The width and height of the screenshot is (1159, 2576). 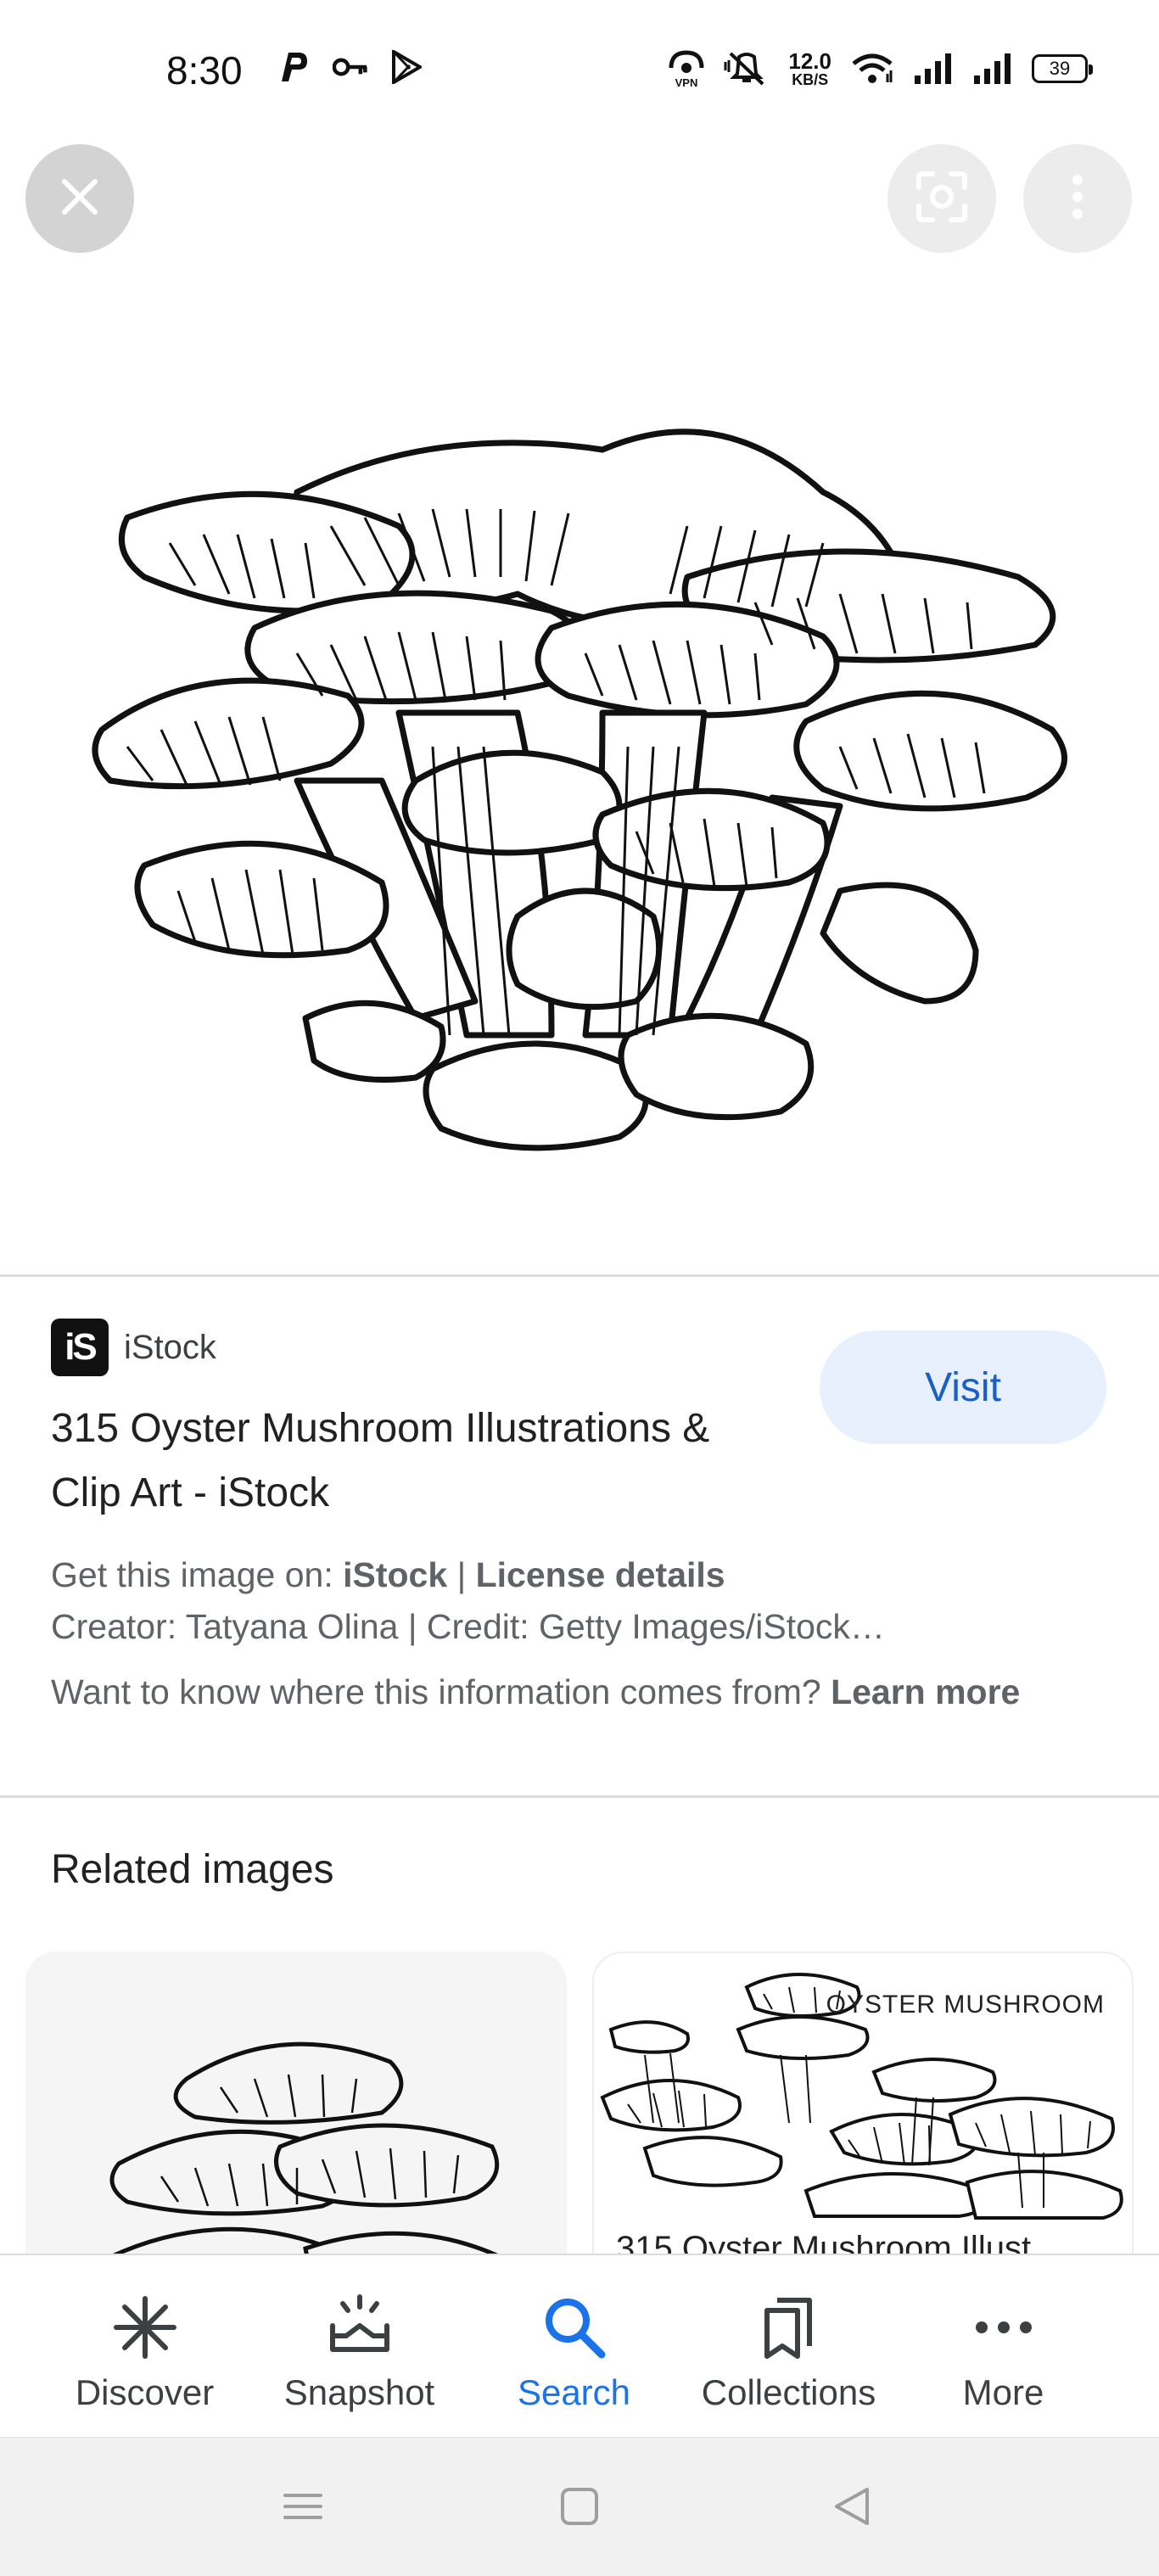 I want to click on net-speed-unit: KB/S, so click(x=810, y=79).